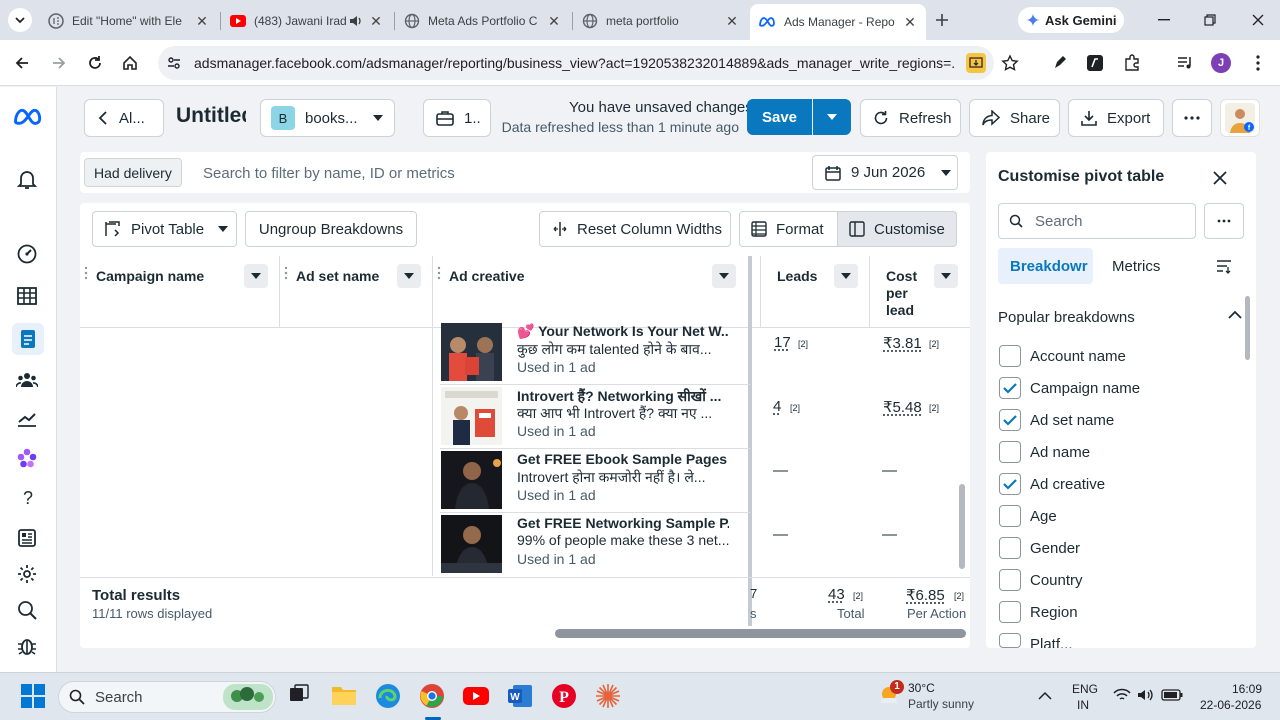 The height and width of the screenshot is (720, 1280). Describe the element at coordinates (661, 21) in the screenshot. I see `browser-tab-4: meta portfolio ✕` at that location.